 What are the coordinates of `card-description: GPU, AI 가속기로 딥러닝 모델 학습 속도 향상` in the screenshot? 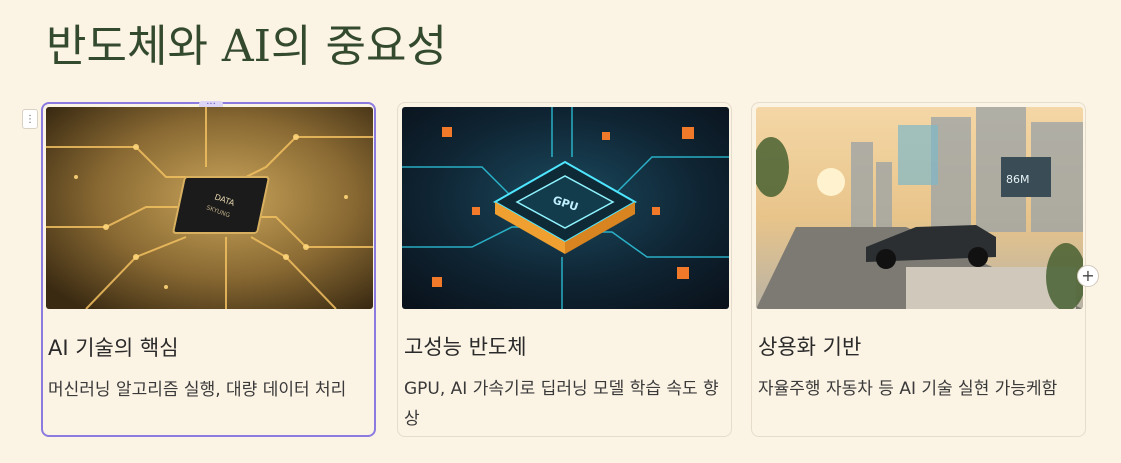 It's located at (561, 404).